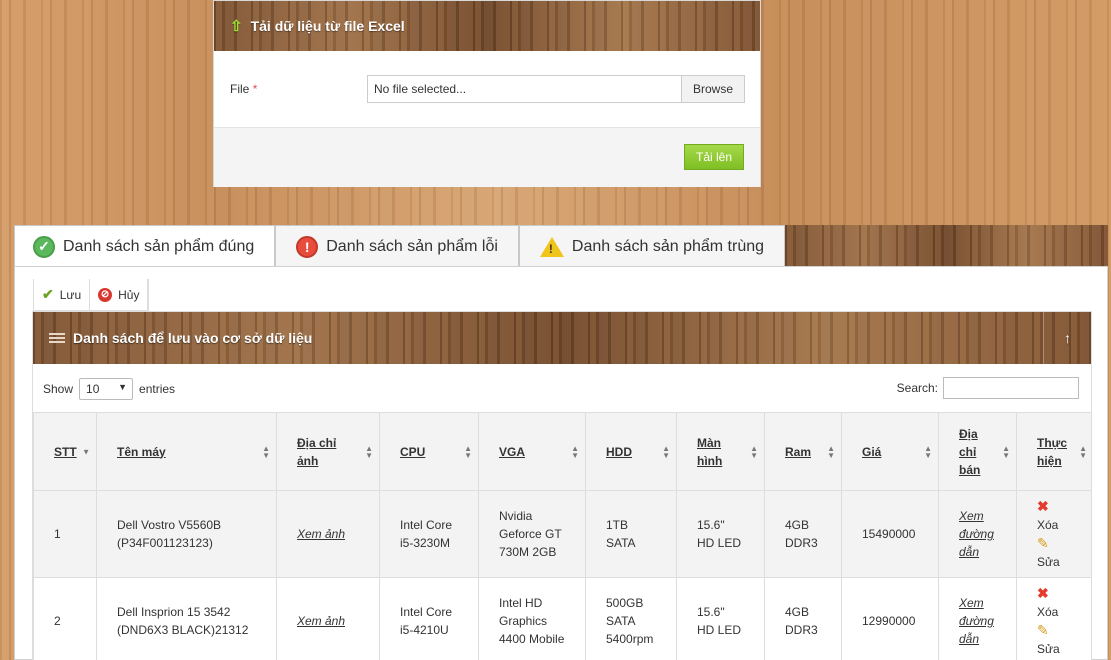 The width and height of the screenshot is (1111, 660). What do you see at coordinates (57, 338) in the screenshot?
I see `list-icon` at bounding box center [57, 338].